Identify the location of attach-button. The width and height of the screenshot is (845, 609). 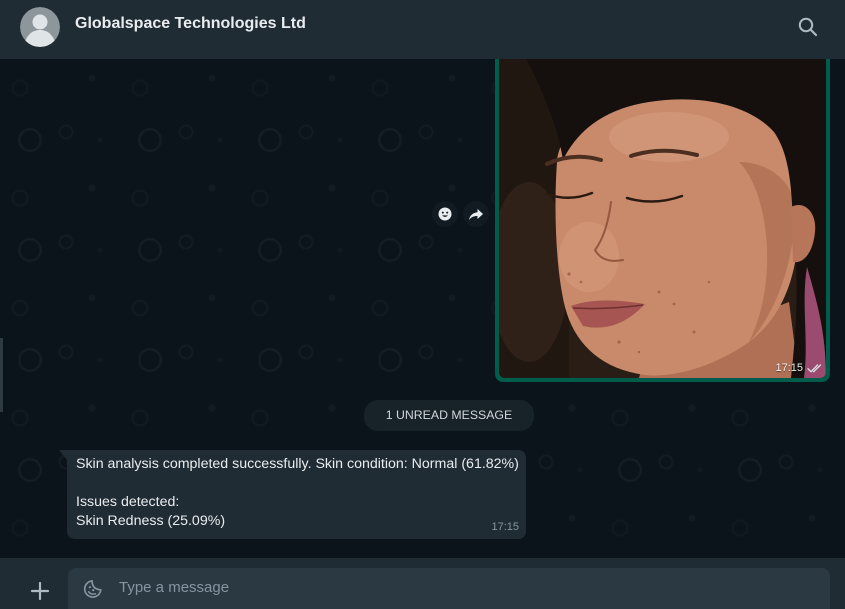
(40, 591).